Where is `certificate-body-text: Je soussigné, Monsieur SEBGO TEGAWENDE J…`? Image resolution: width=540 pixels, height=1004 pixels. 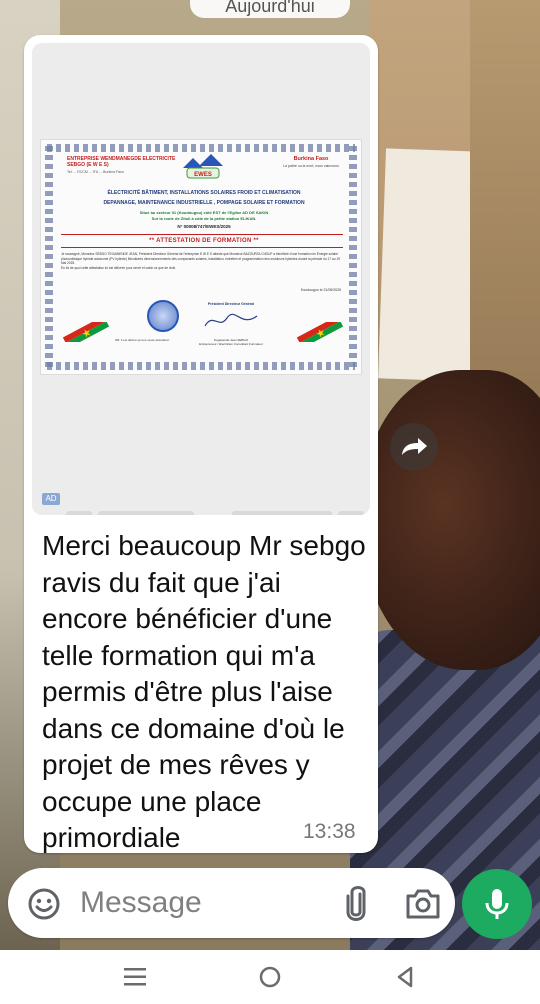 certificate-body-text: Je soussigné, Monsieur SEBGO TEGAWENDE J… is located at coordinates (200, 258).